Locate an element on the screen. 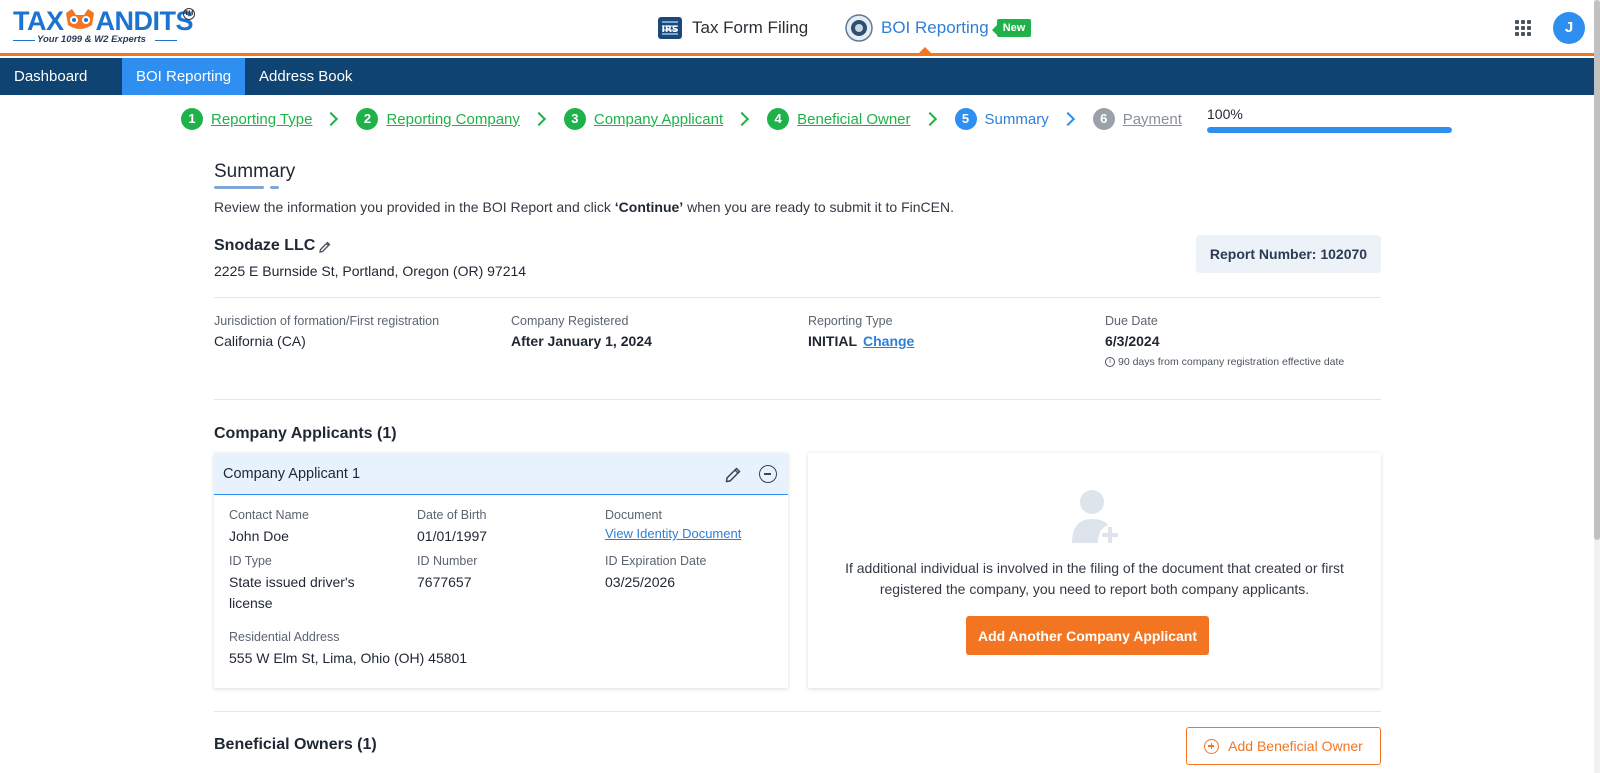  field-value: State issued driver's license is located at coordinates (292, 592).